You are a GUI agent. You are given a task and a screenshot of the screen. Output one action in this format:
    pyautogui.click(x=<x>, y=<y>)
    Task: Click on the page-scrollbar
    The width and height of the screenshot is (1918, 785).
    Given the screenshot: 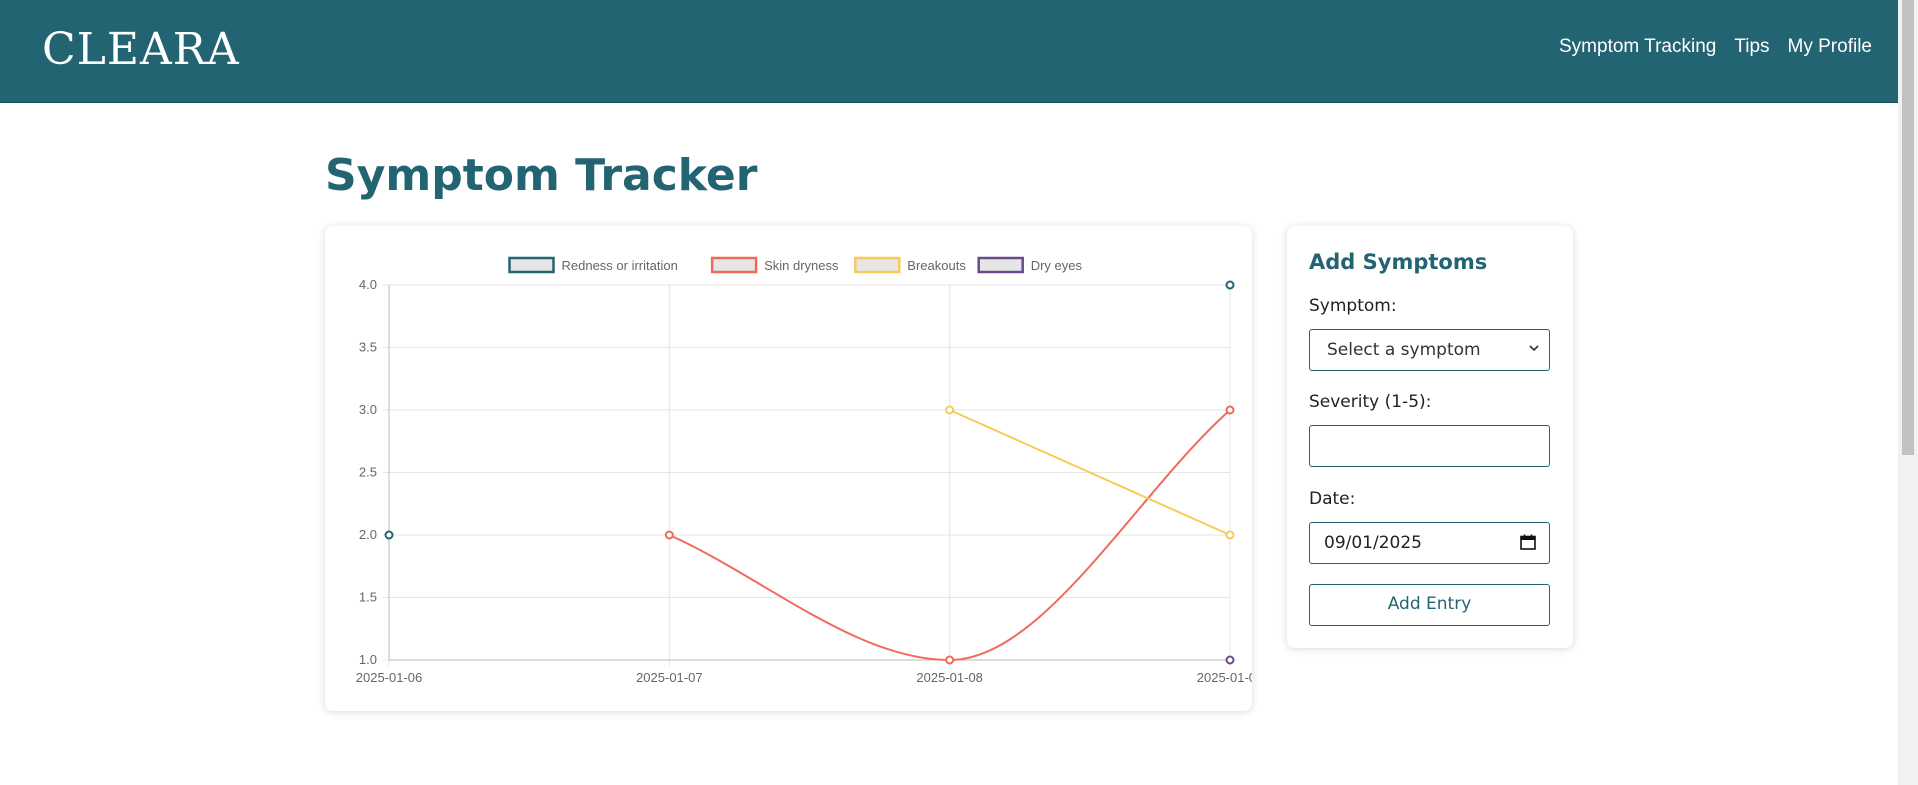 What is the action you would take?
    pyautogui.click(x=1908, y=392)
    